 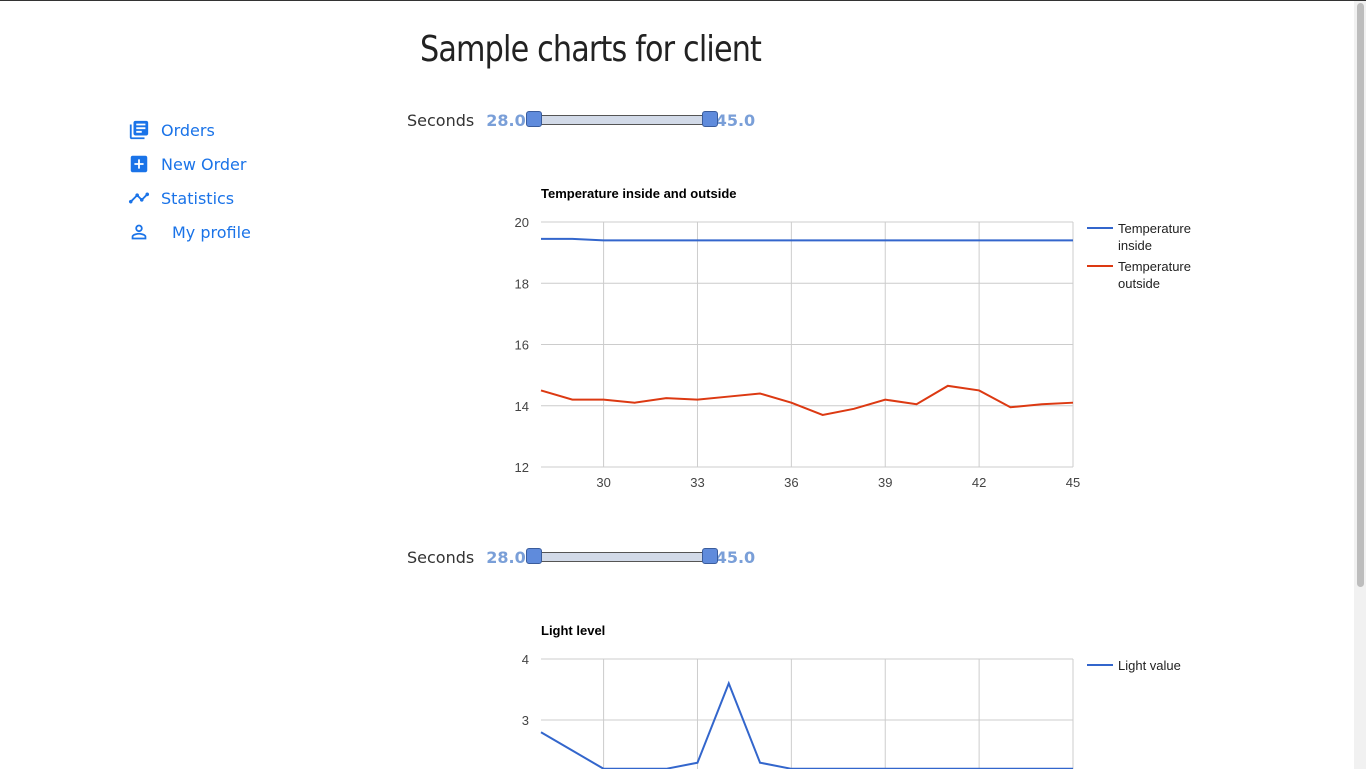 What do you see at coordinates (573, 630) in the screenshot?
I see `chart-title: Light level` at bounding box center [573, 630].